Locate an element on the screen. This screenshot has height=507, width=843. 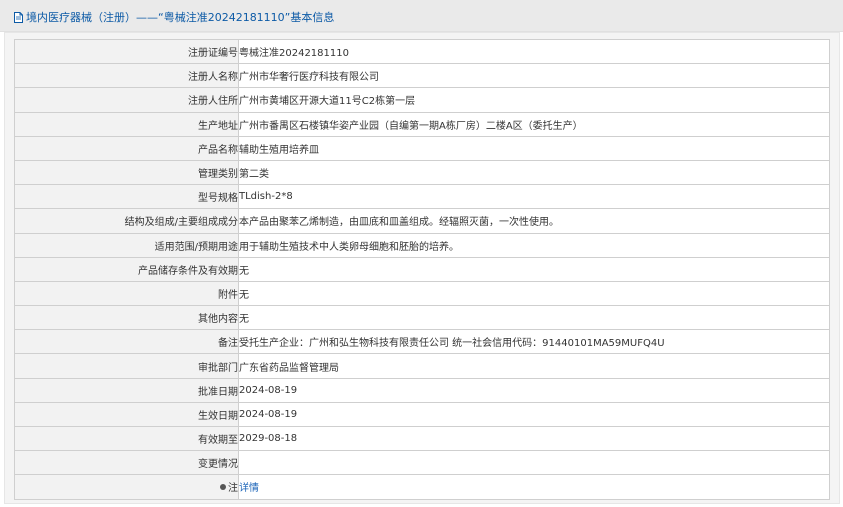
row-value: TLdish-2*8 is located at coordinates (534, 197).